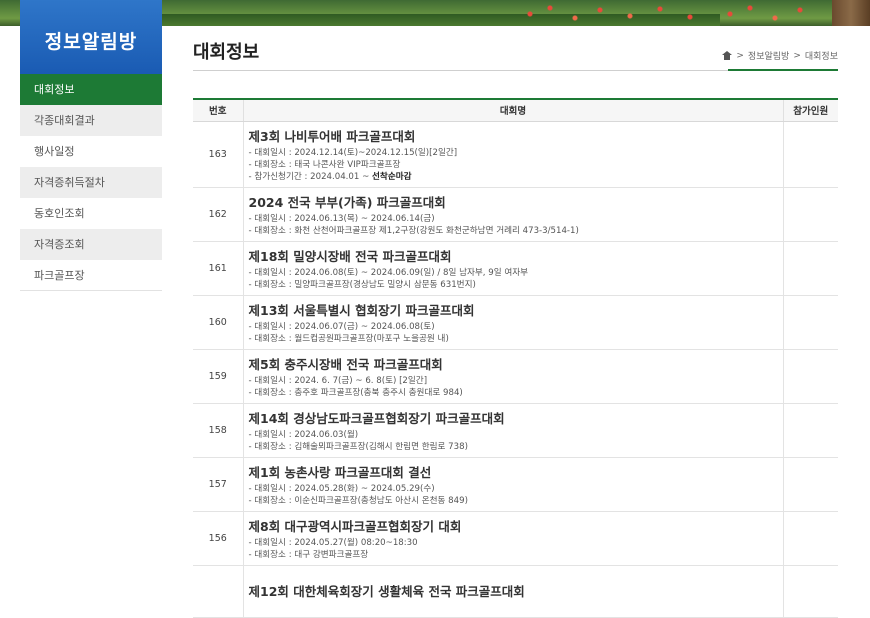  Describe the element at coordinates (513, 177) in the screenshot. I see `competition-registration: - 참가신청기간 : 2024.04.01 ~ 선착순마감` at that location.